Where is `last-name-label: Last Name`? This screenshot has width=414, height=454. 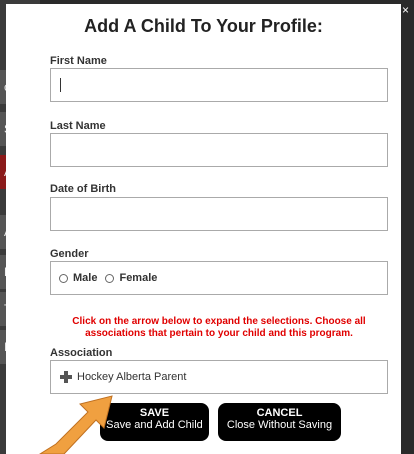 last-name-label: Last Name is located at coordinates (78, 126).